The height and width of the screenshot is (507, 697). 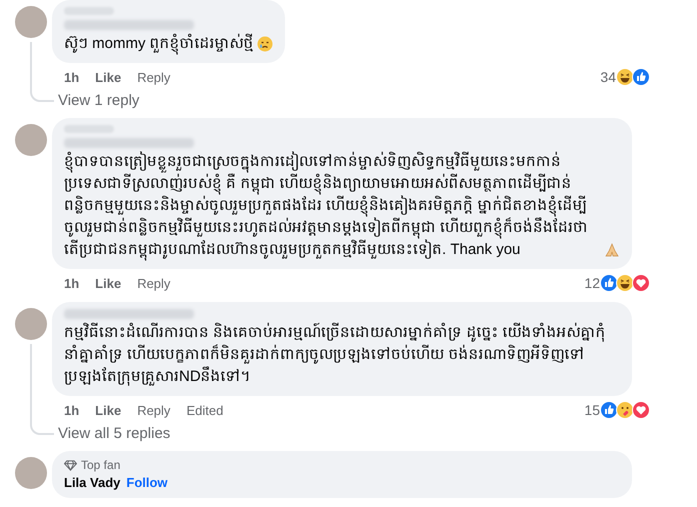 I want to click on view-replies-link: View 1 reply, so click(x=99, y=100).